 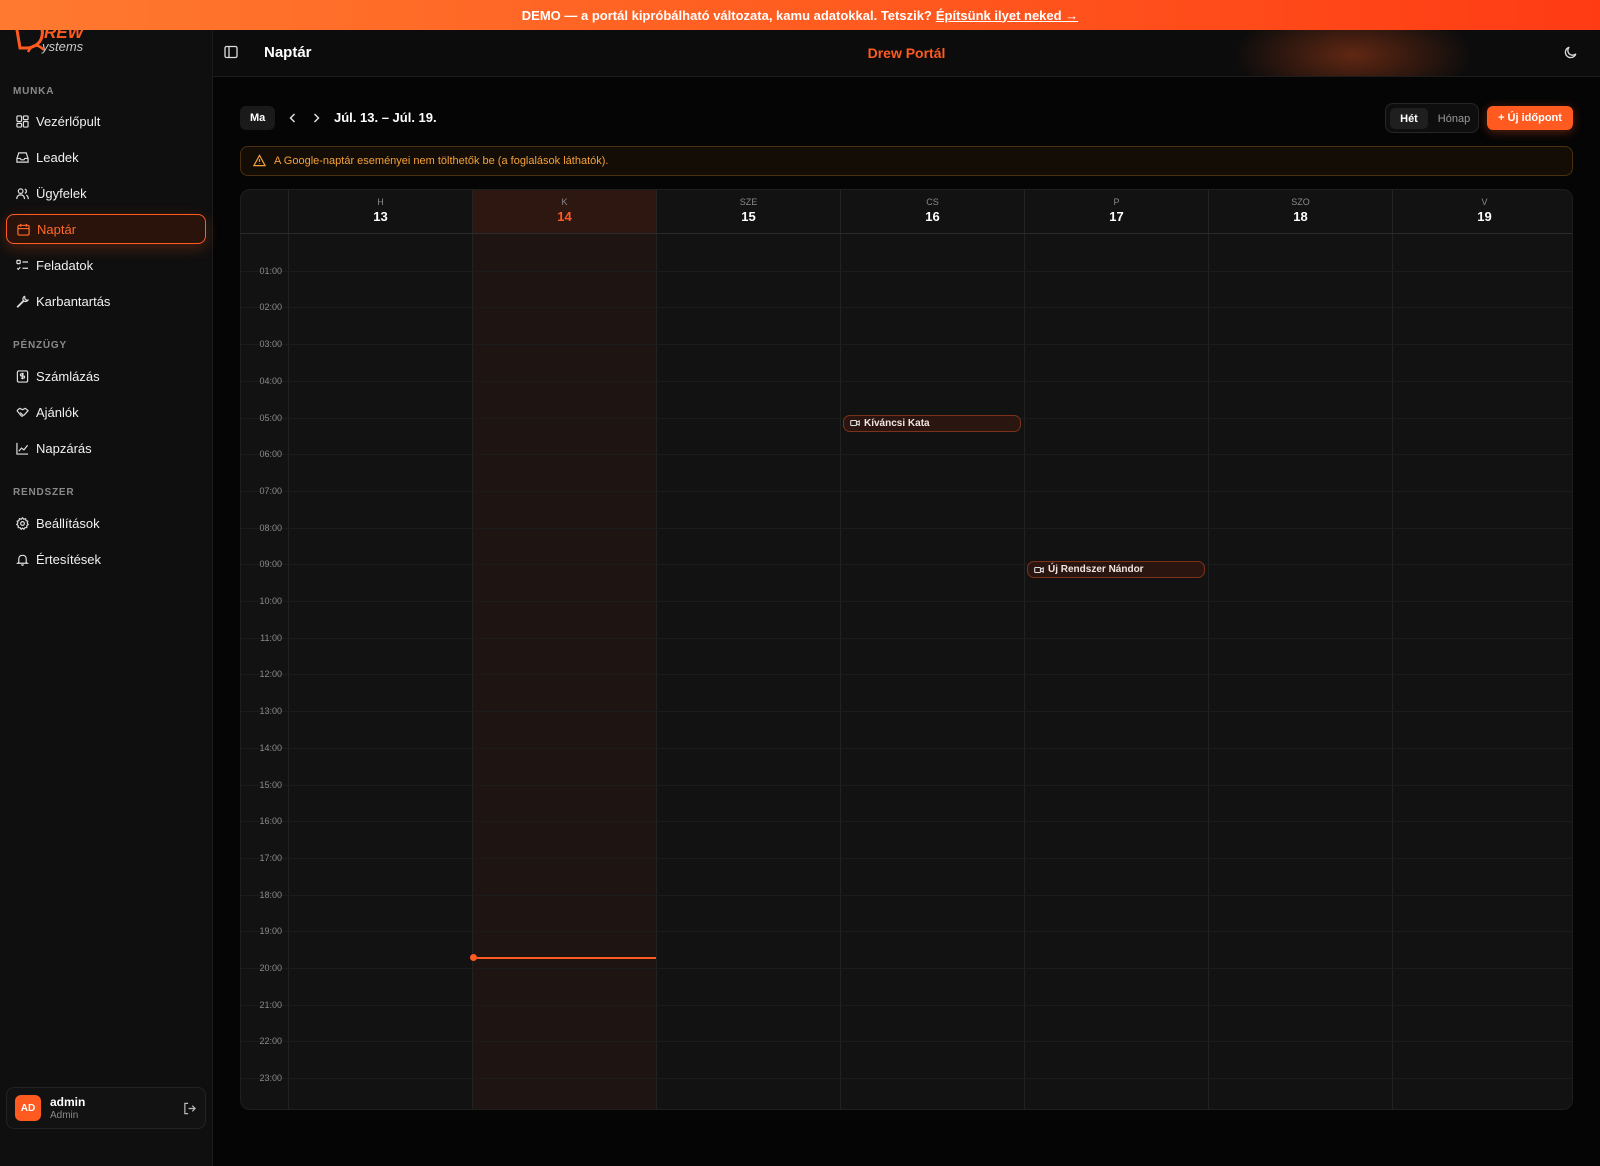 What do you see at coordinates (1572, 53) in the screenshot?
I see `moon-icon` at bounding box center [1572, 53].